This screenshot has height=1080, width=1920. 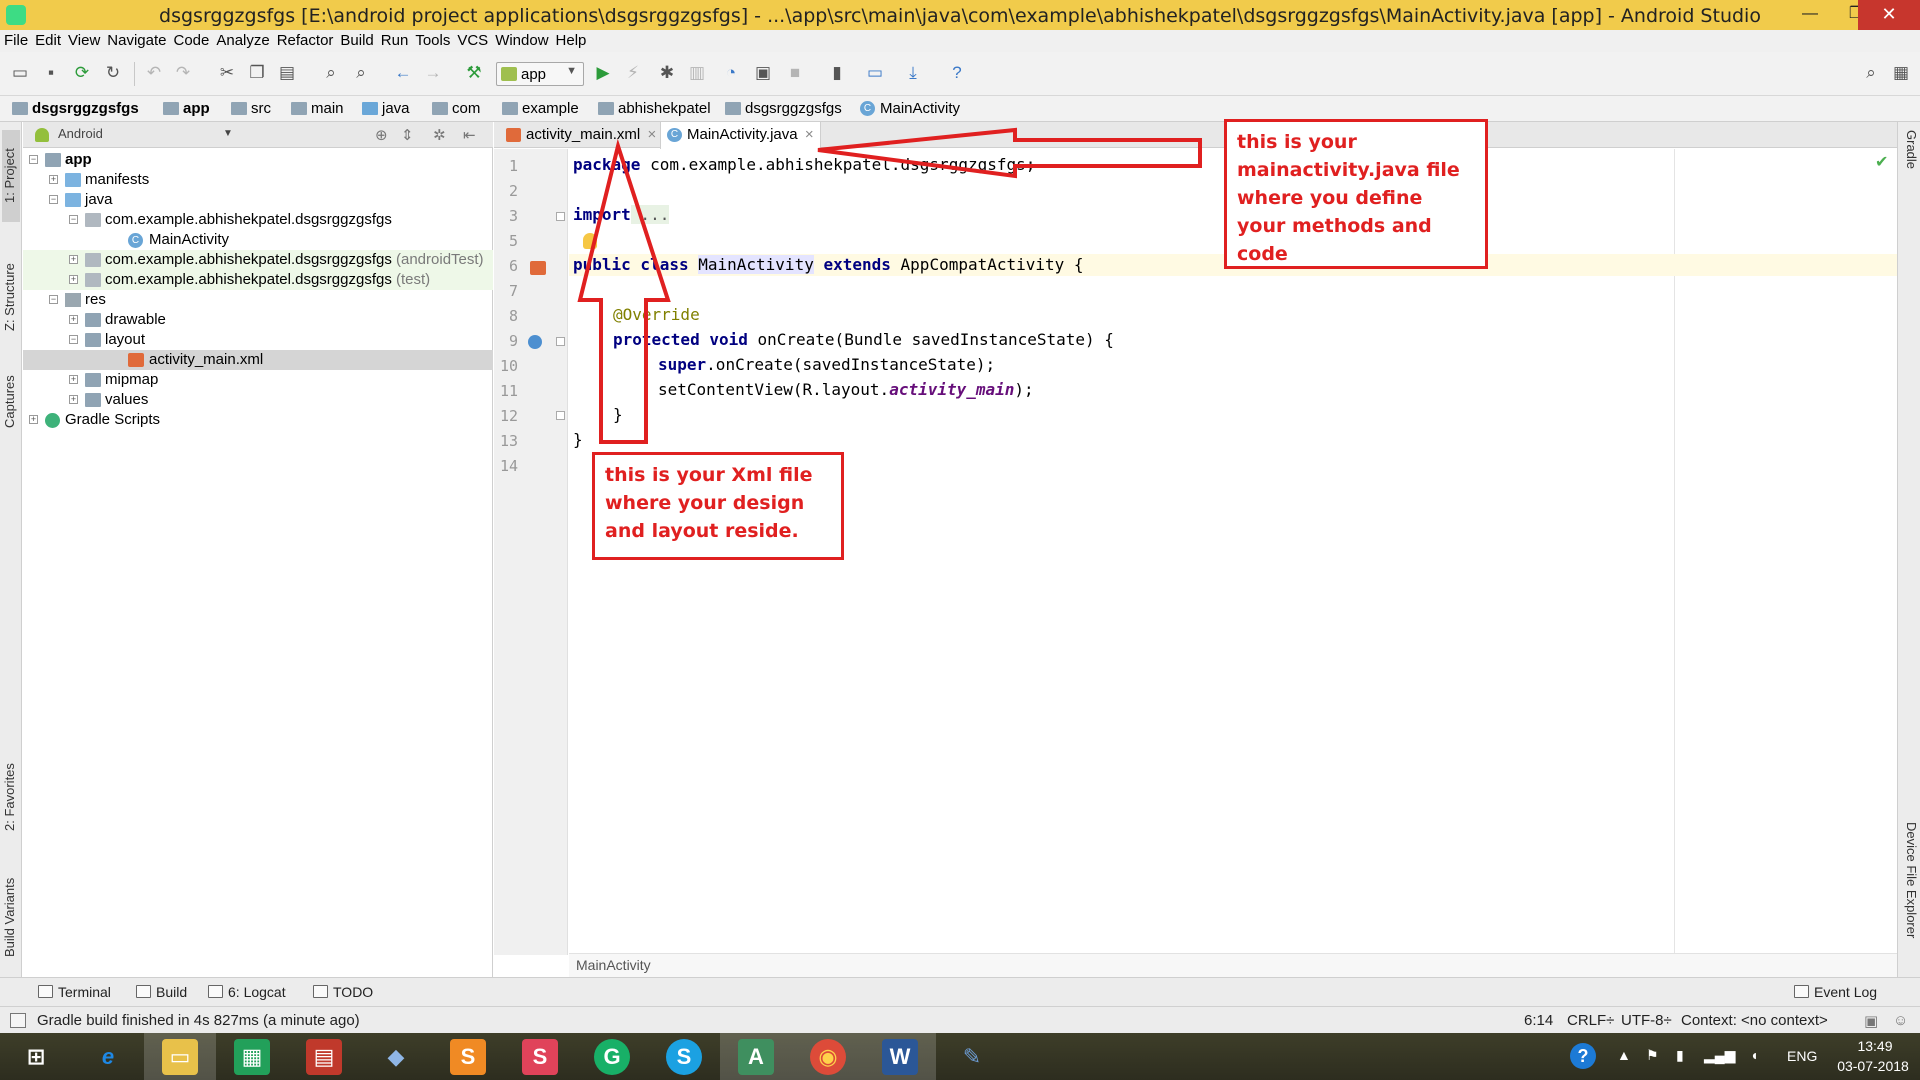 I want to click on breadcrumb-project: dsgsrggzgsfgs, so click(x=75, y=109).